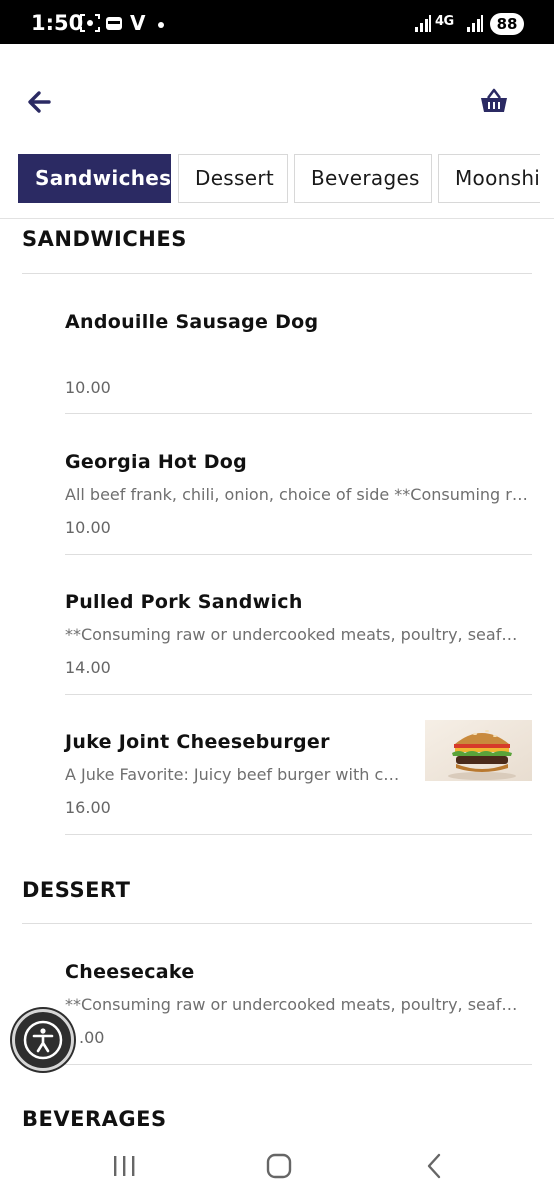 The image size is (554, 1200). What do you see at coordinates (104, 239) in the screenshot?
I see `section-title-sandwiches: SANDWICHES` at bounding box center [104, 239].